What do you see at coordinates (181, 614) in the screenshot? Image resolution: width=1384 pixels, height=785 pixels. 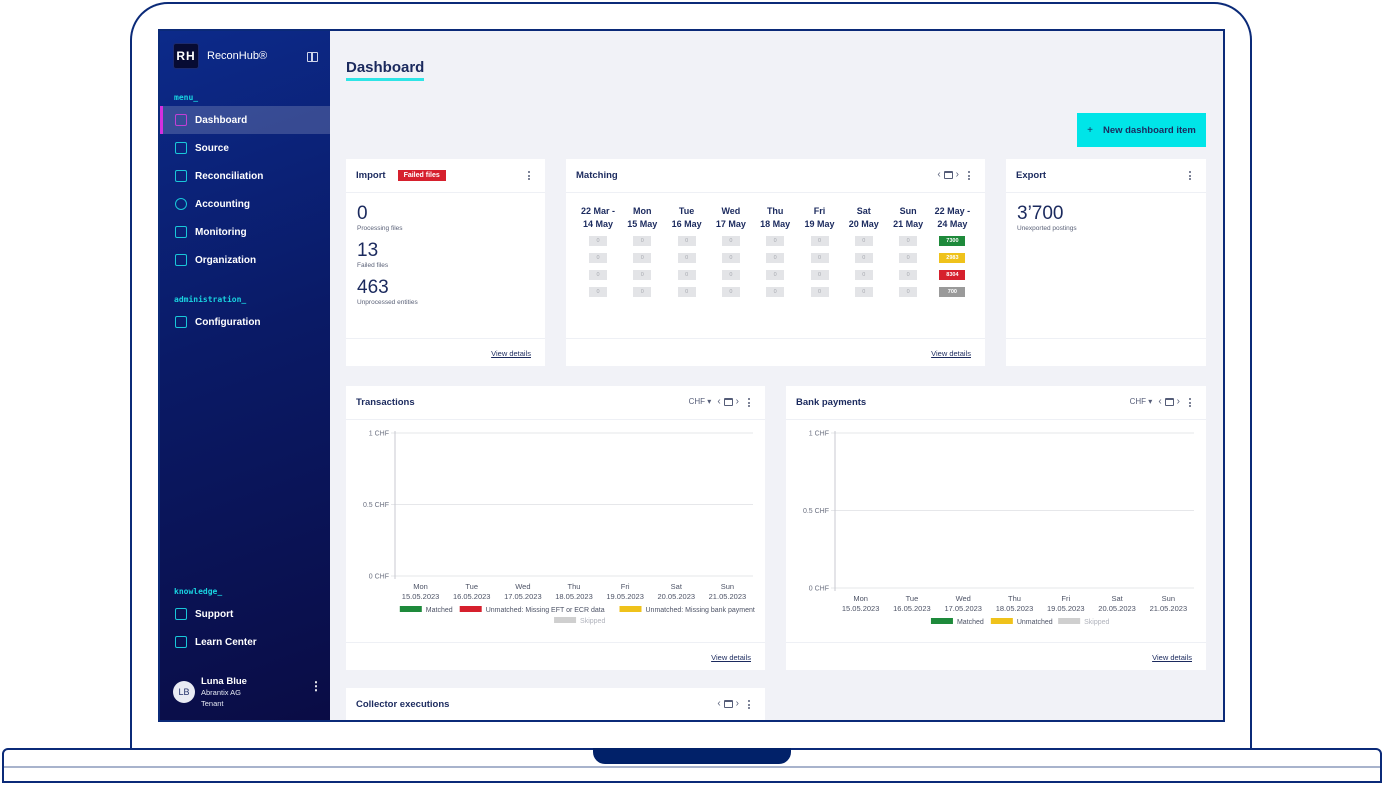 I see `chat-icon` at bounding box center [181, 614].